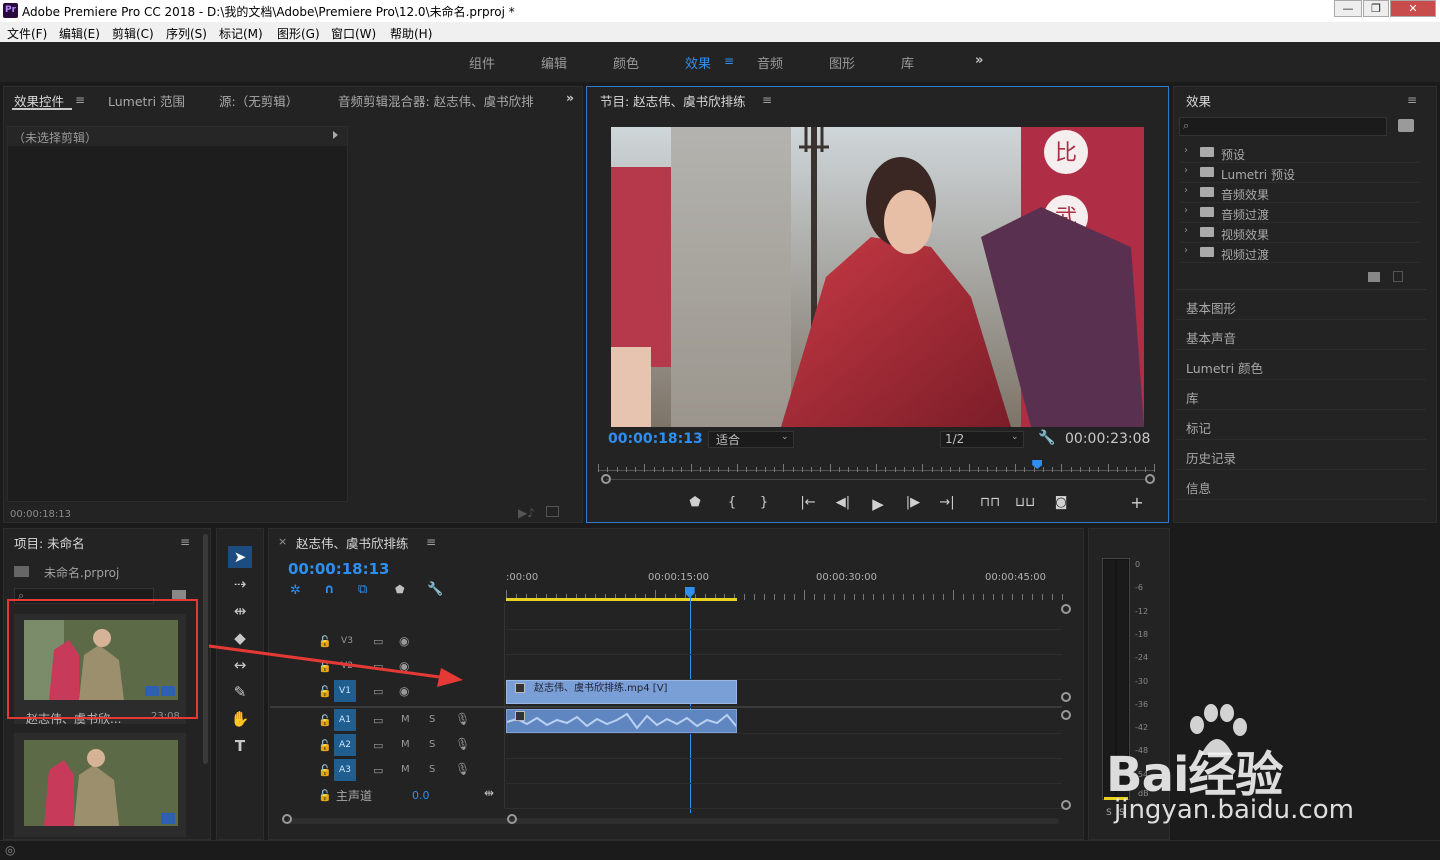  Describe the element at coordinates (345, 720) in the screenshot. I see `track-label-a1: A1` at that location.